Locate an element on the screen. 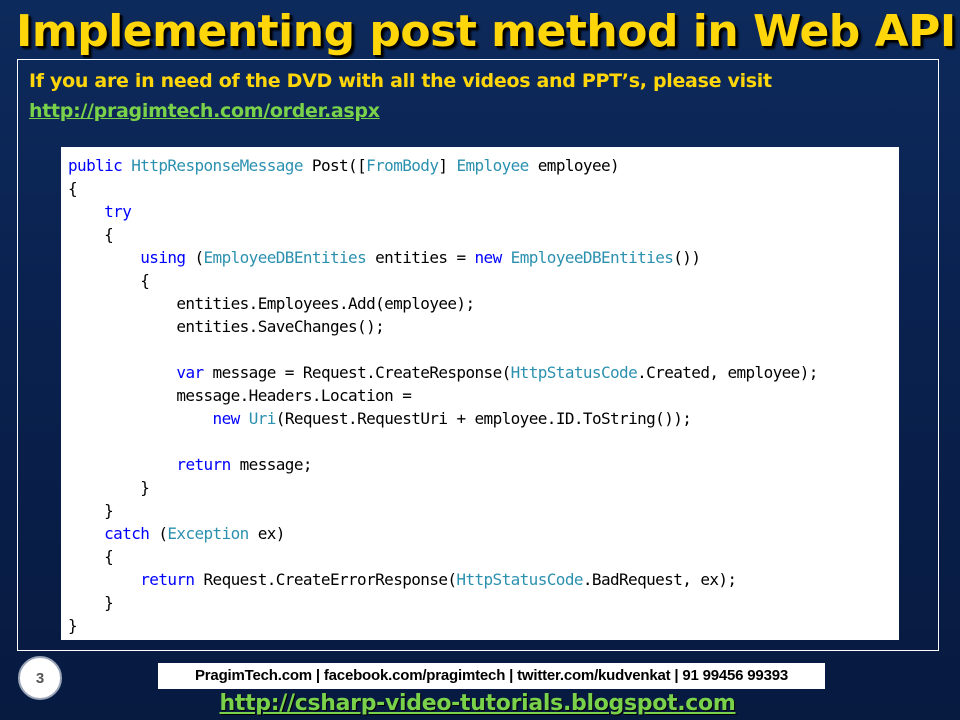  code-type: Employee is located at coordinates (492, 165).